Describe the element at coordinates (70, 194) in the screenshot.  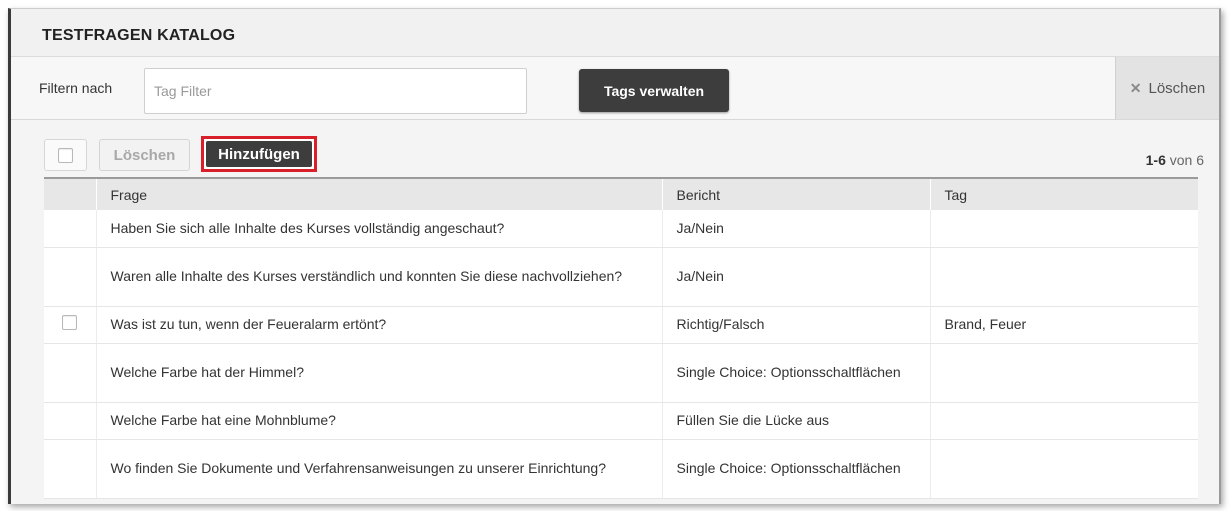
I see `header-select-column` at that location.